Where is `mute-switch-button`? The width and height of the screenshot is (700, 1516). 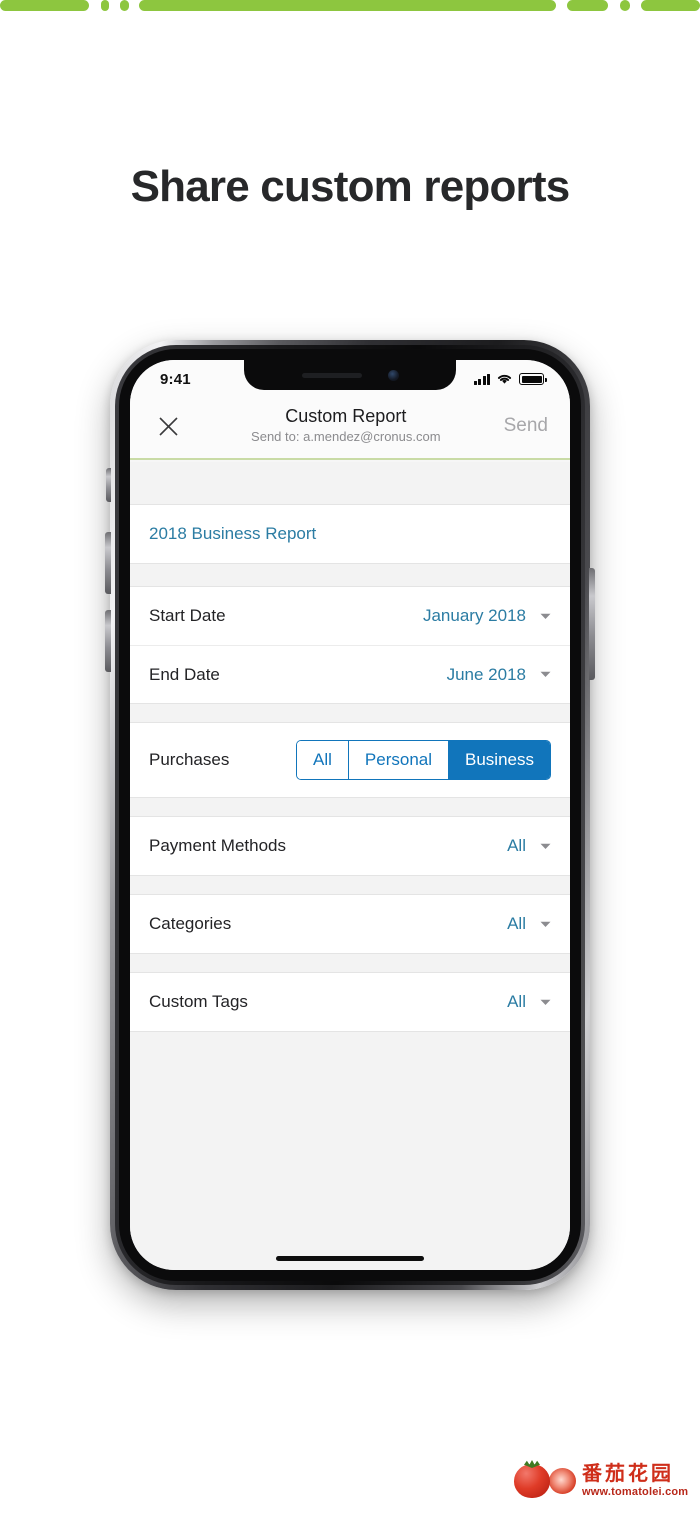 mute-switch-button is located at coordinates (108, 485).